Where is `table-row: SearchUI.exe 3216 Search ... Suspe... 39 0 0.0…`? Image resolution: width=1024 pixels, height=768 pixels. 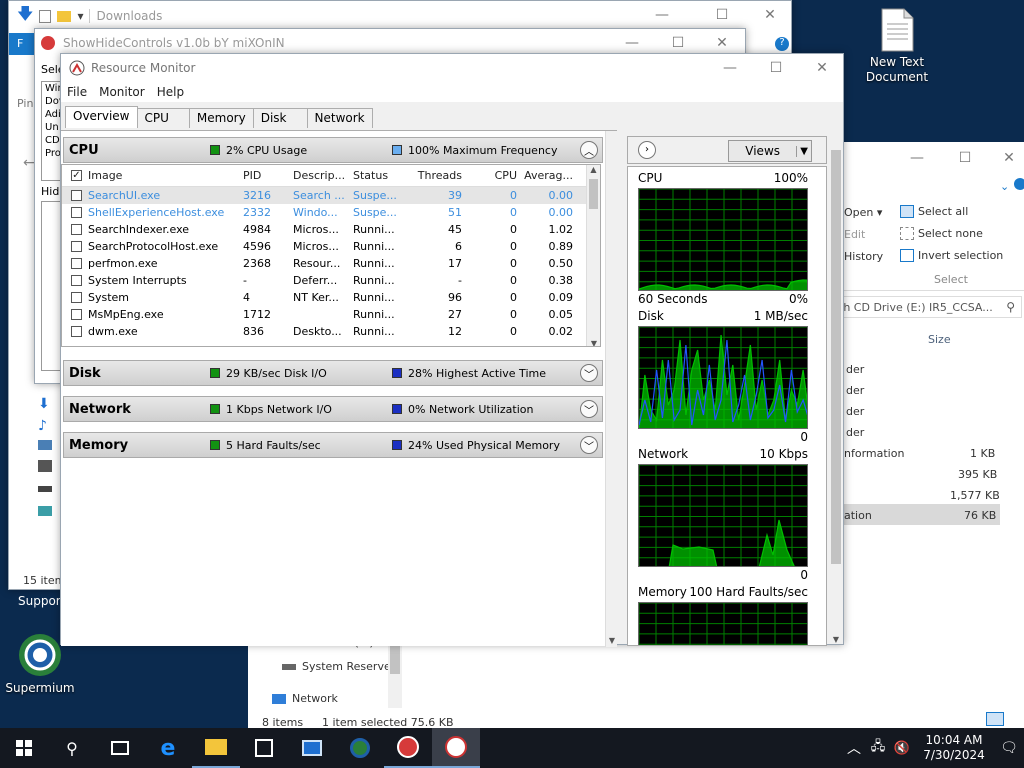 table-row: SearchUI.exe 3216 Search ... Suspe... 39 0 0.0… is located at coordinates (331, 195).